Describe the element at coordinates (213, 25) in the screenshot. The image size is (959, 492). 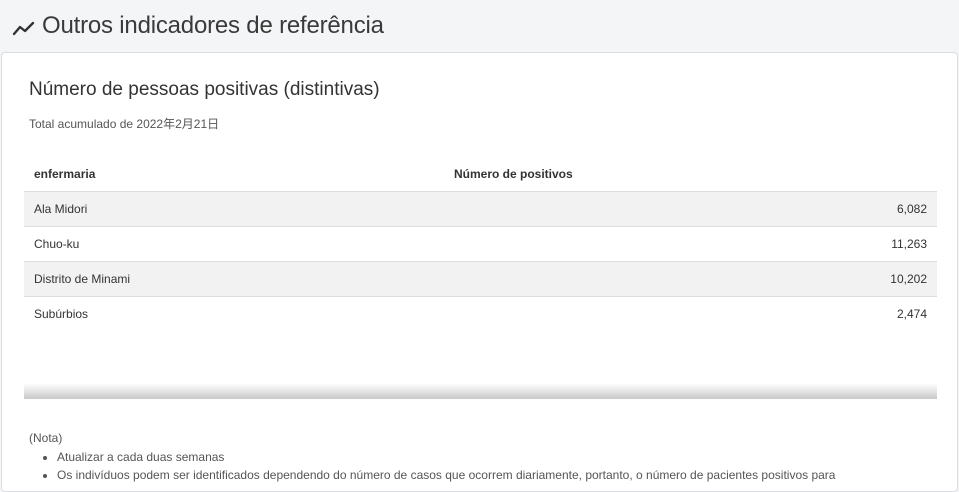
I see `page-title: Outros indicadores de referência` at that location.